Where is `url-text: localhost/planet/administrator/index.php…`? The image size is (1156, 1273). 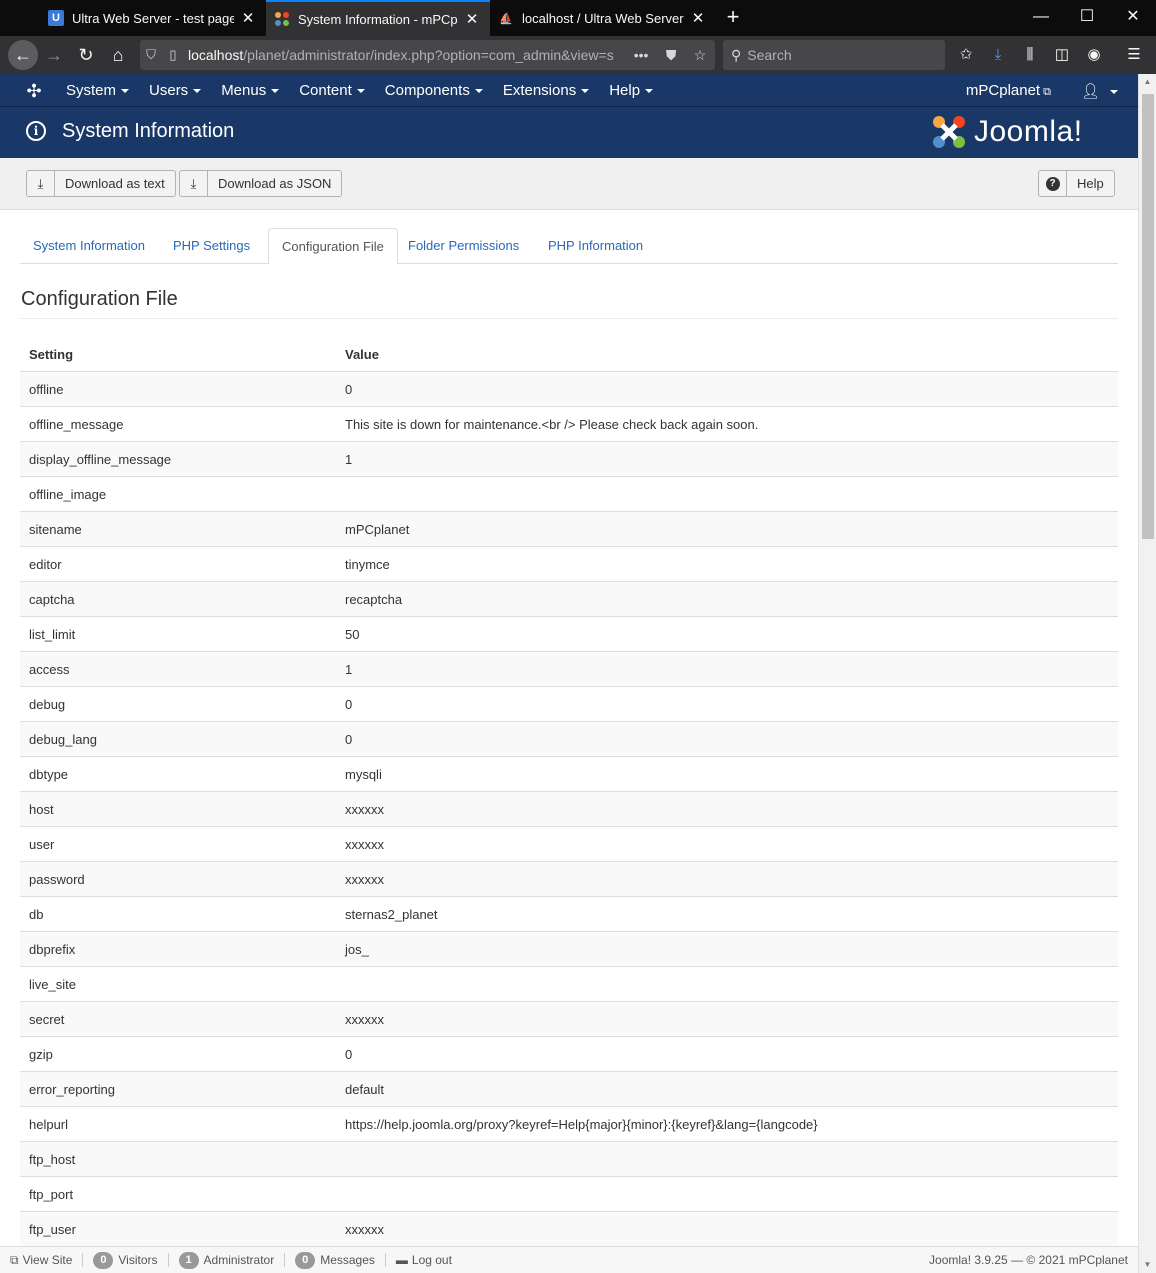 url-text: localhost/planet/administrator/index.php… is located at coordinates (406, 55).